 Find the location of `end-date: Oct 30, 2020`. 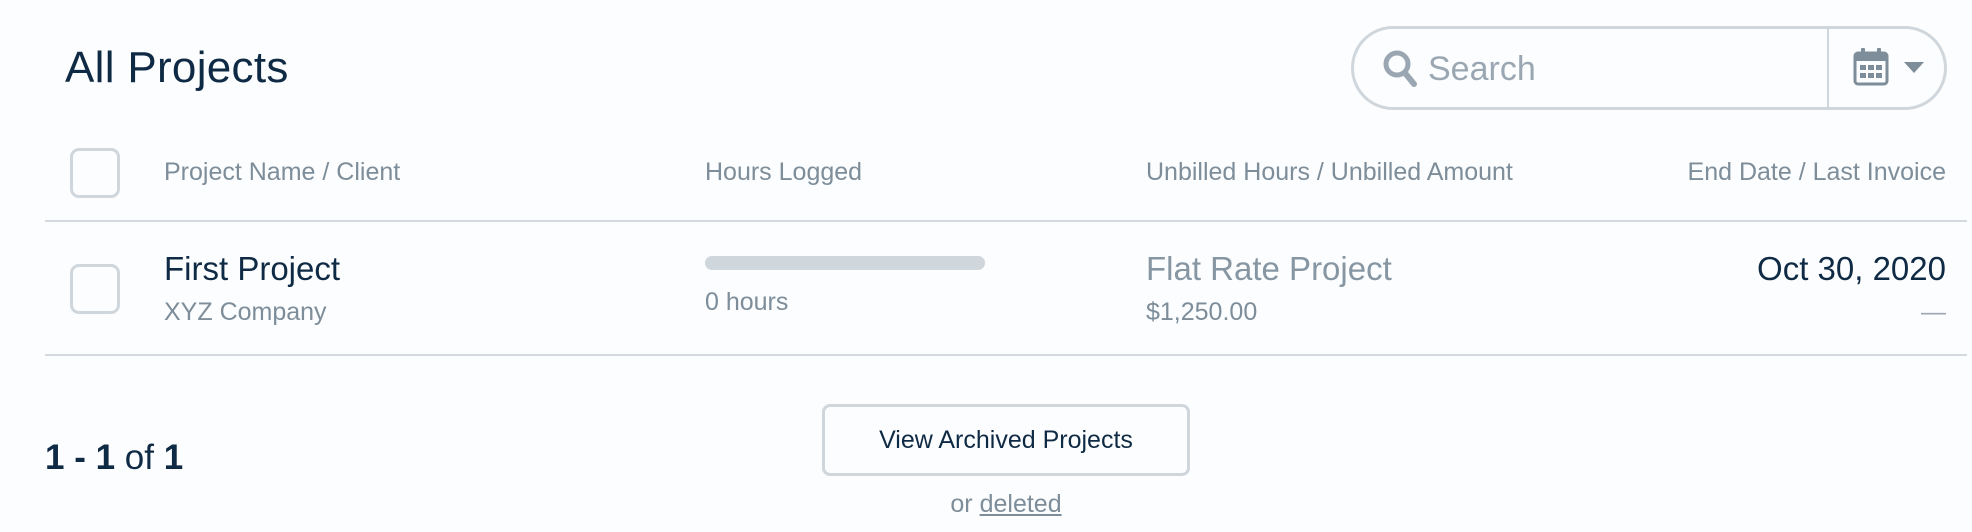

end-date: Oct 30, 2020 is located at coordinates (1851, 268).